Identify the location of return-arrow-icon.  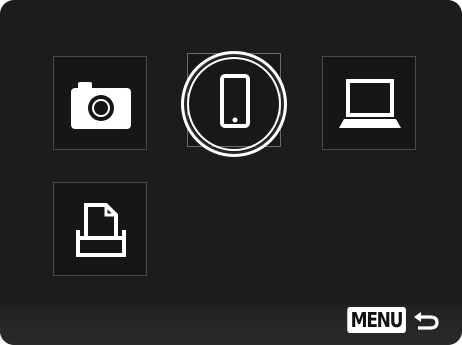
(426, 321).